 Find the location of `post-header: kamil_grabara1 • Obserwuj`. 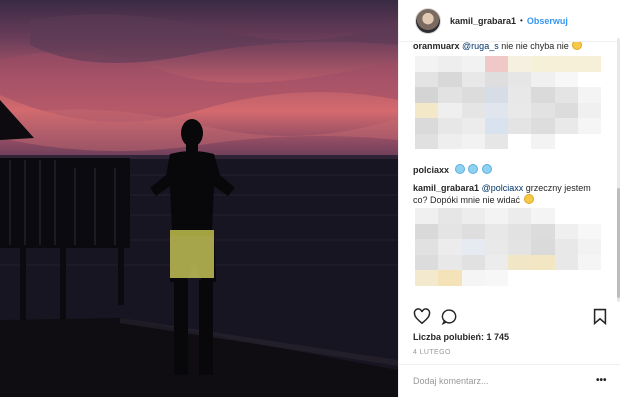

post-header: kamil_grabara1 • Obserwuj is located at coordinates (509, 21).